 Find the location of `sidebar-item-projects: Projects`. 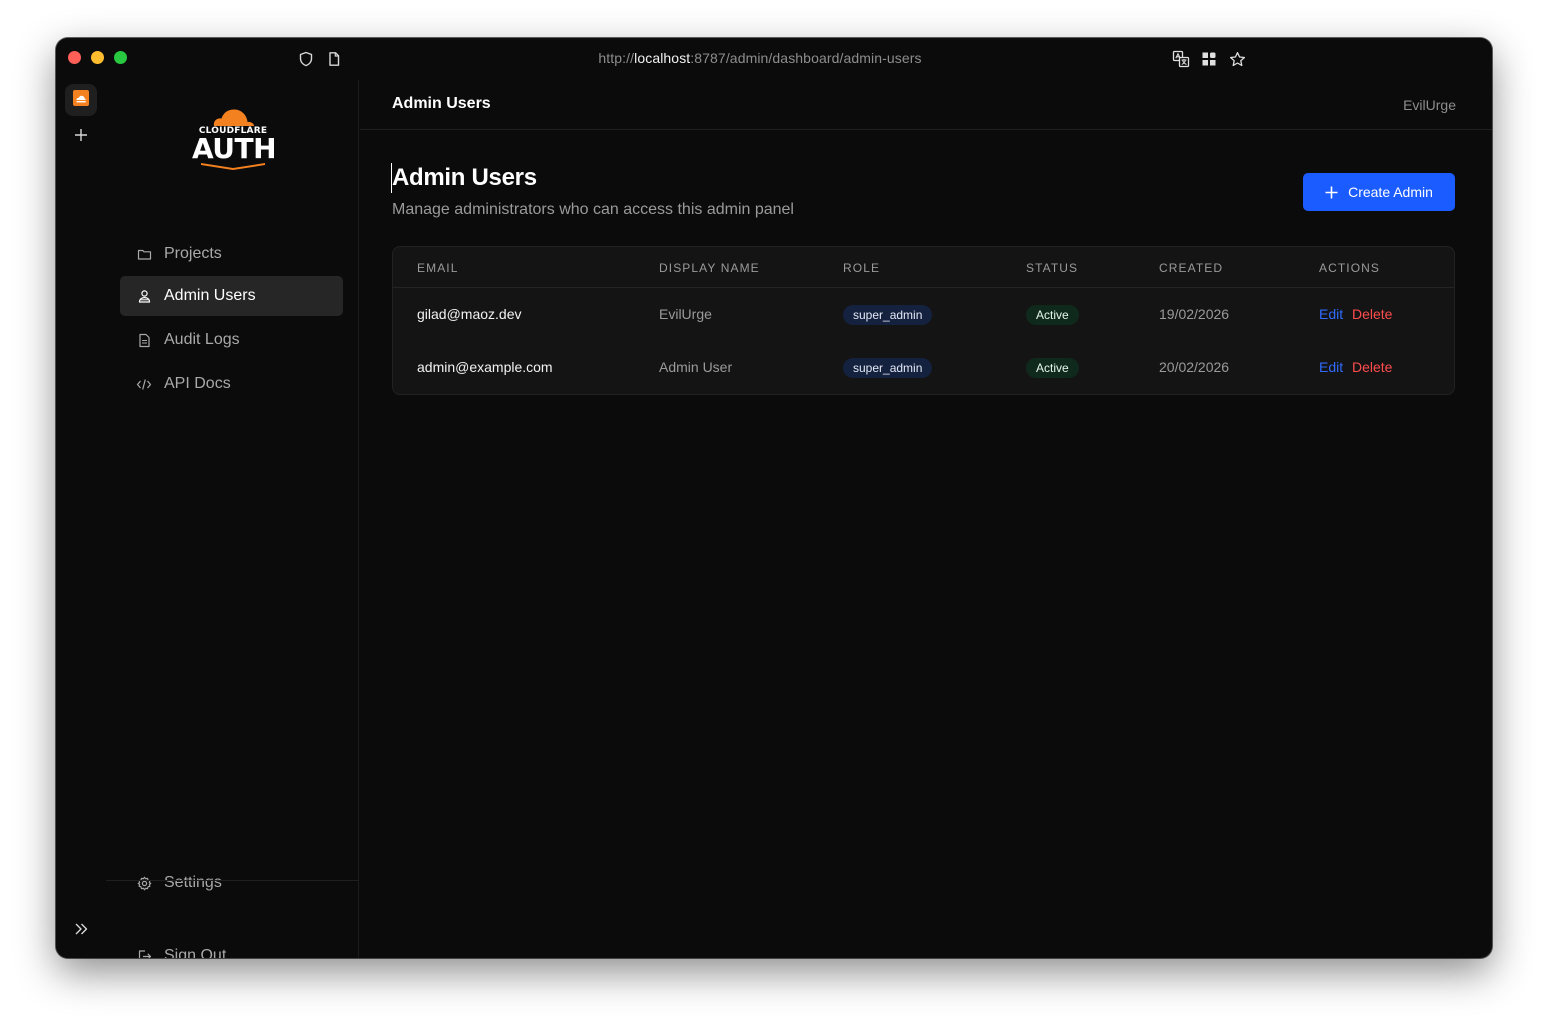

sidebar-item-projects: Projects is located at coordinates (231, 254).